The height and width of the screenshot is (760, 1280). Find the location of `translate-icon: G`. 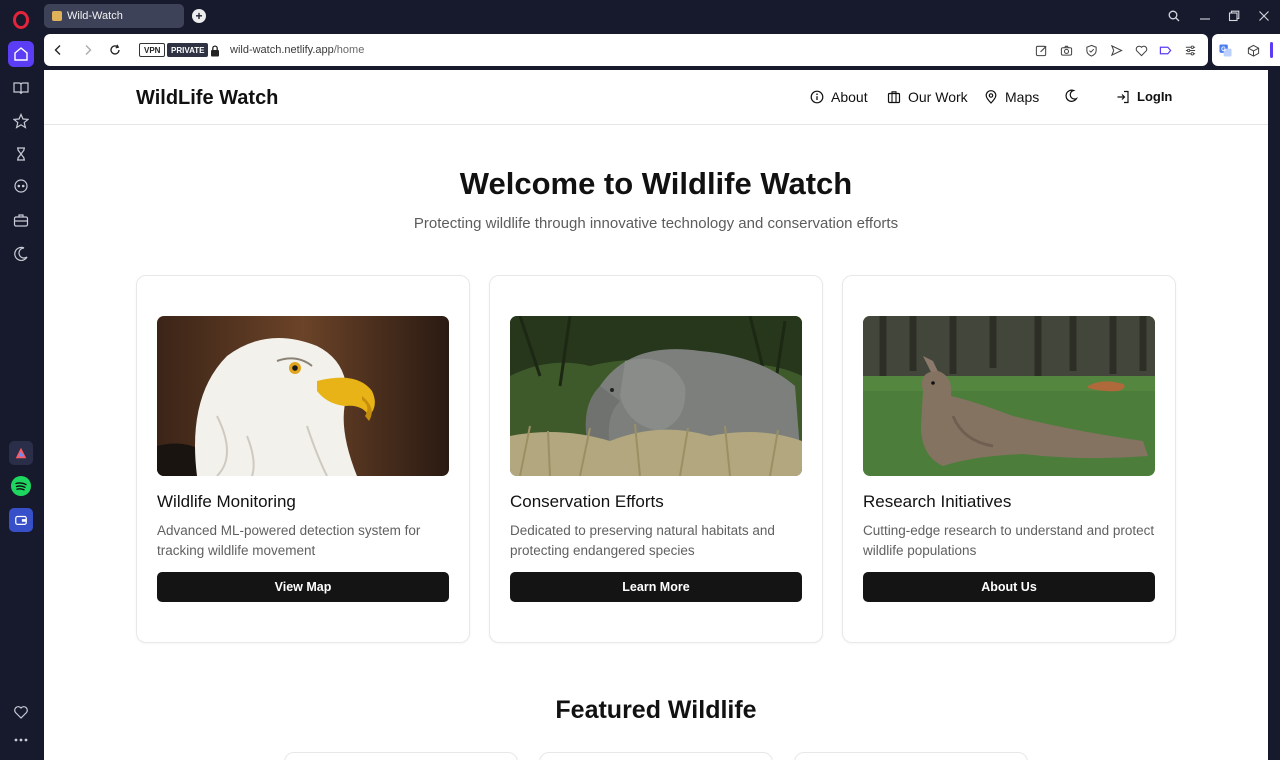

translate-icon: G is located at coordinates (1225, 50).